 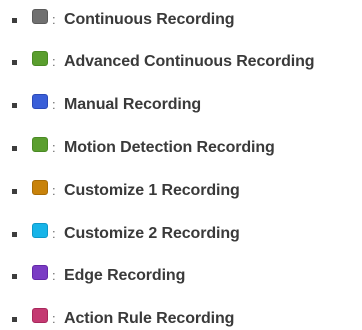 I want to click on legend-label: Customize 1 Recording, so click(x=152, y=190).